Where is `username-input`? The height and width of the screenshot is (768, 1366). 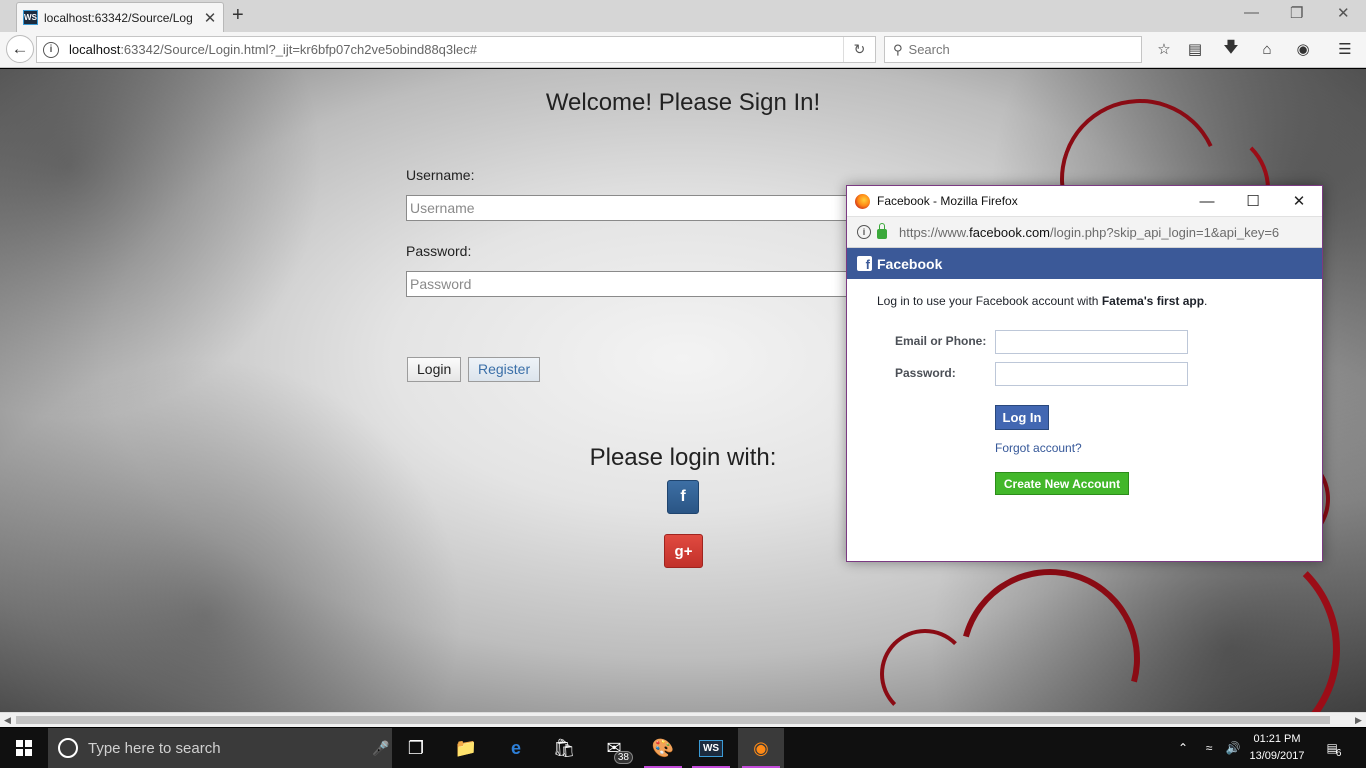
username-input is located at coordinates (631, 208).